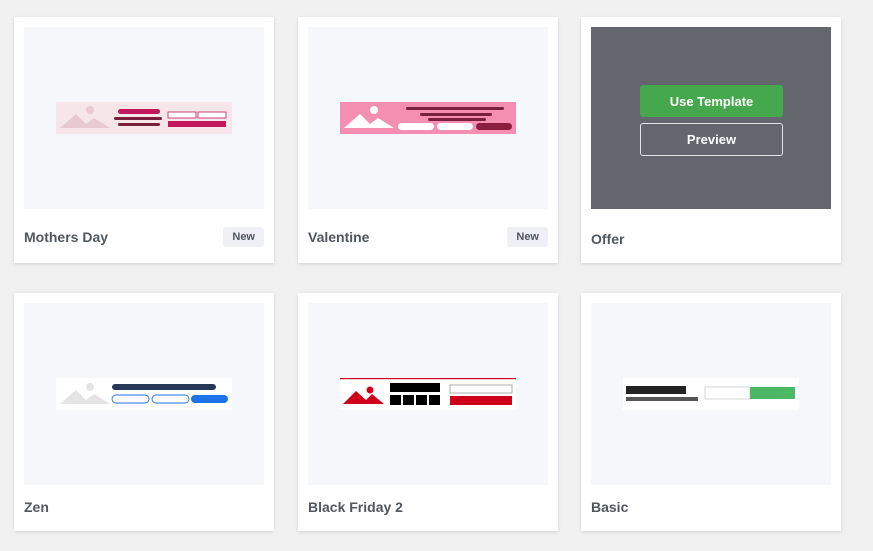 The height and width of the screenshot is (551, 873). I want to click on template-card-mothers-day: Mothers Day New, so click(144, 140).